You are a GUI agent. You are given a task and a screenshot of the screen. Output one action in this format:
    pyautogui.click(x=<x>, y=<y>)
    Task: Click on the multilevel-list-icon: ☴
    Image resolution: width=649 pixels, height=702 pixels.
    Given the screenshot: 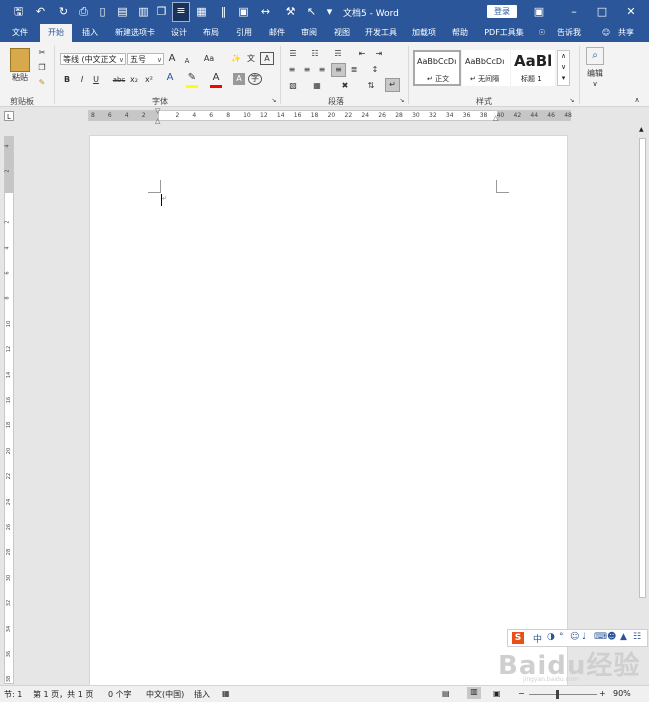 What is the action you would take?
    pyautogui.click(x=338, y=54)
    